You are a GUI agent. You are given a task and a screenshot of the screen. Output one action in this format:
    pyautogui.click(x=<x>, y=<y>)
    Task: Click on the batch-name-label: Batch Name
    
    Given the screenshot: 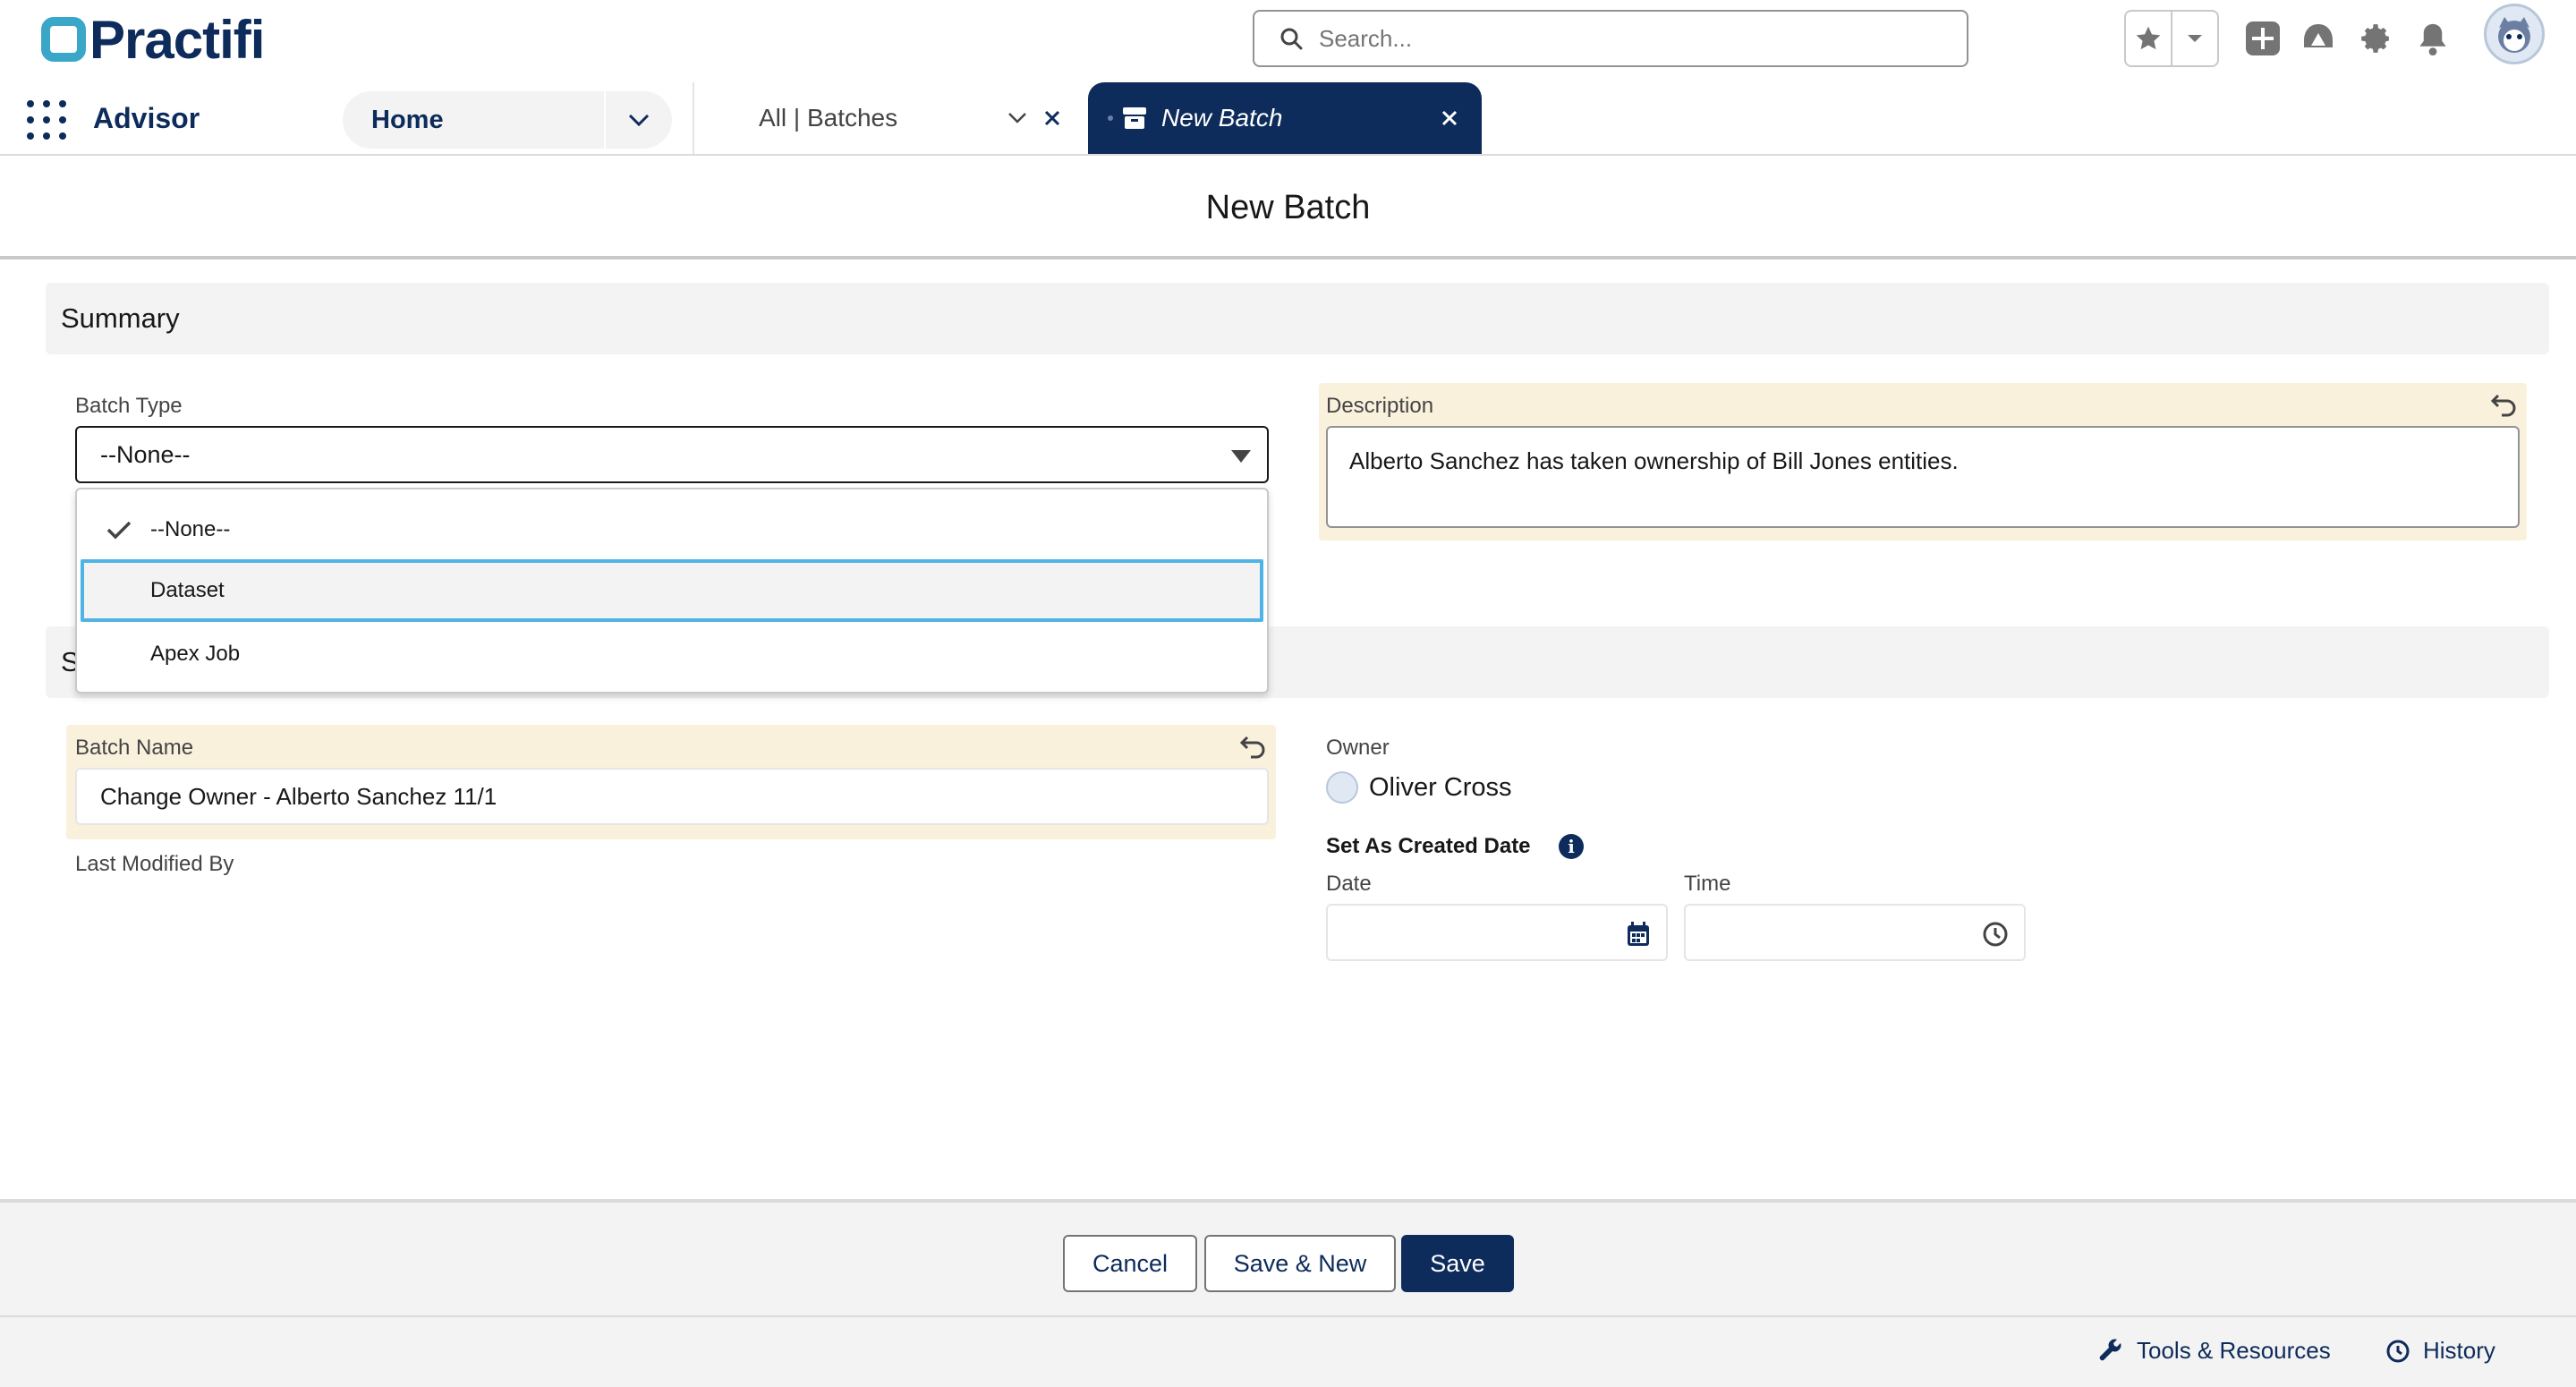 What is the action you would take?
    pyautogui.click(x=134, y=748)
    